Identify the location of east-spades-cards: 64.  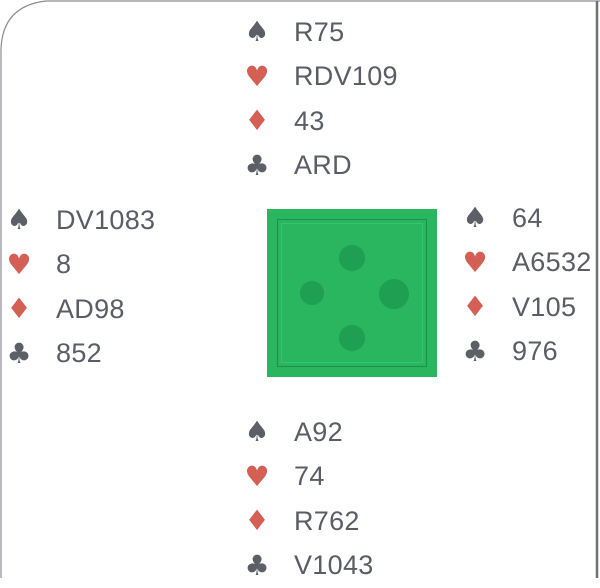
(527, 218).